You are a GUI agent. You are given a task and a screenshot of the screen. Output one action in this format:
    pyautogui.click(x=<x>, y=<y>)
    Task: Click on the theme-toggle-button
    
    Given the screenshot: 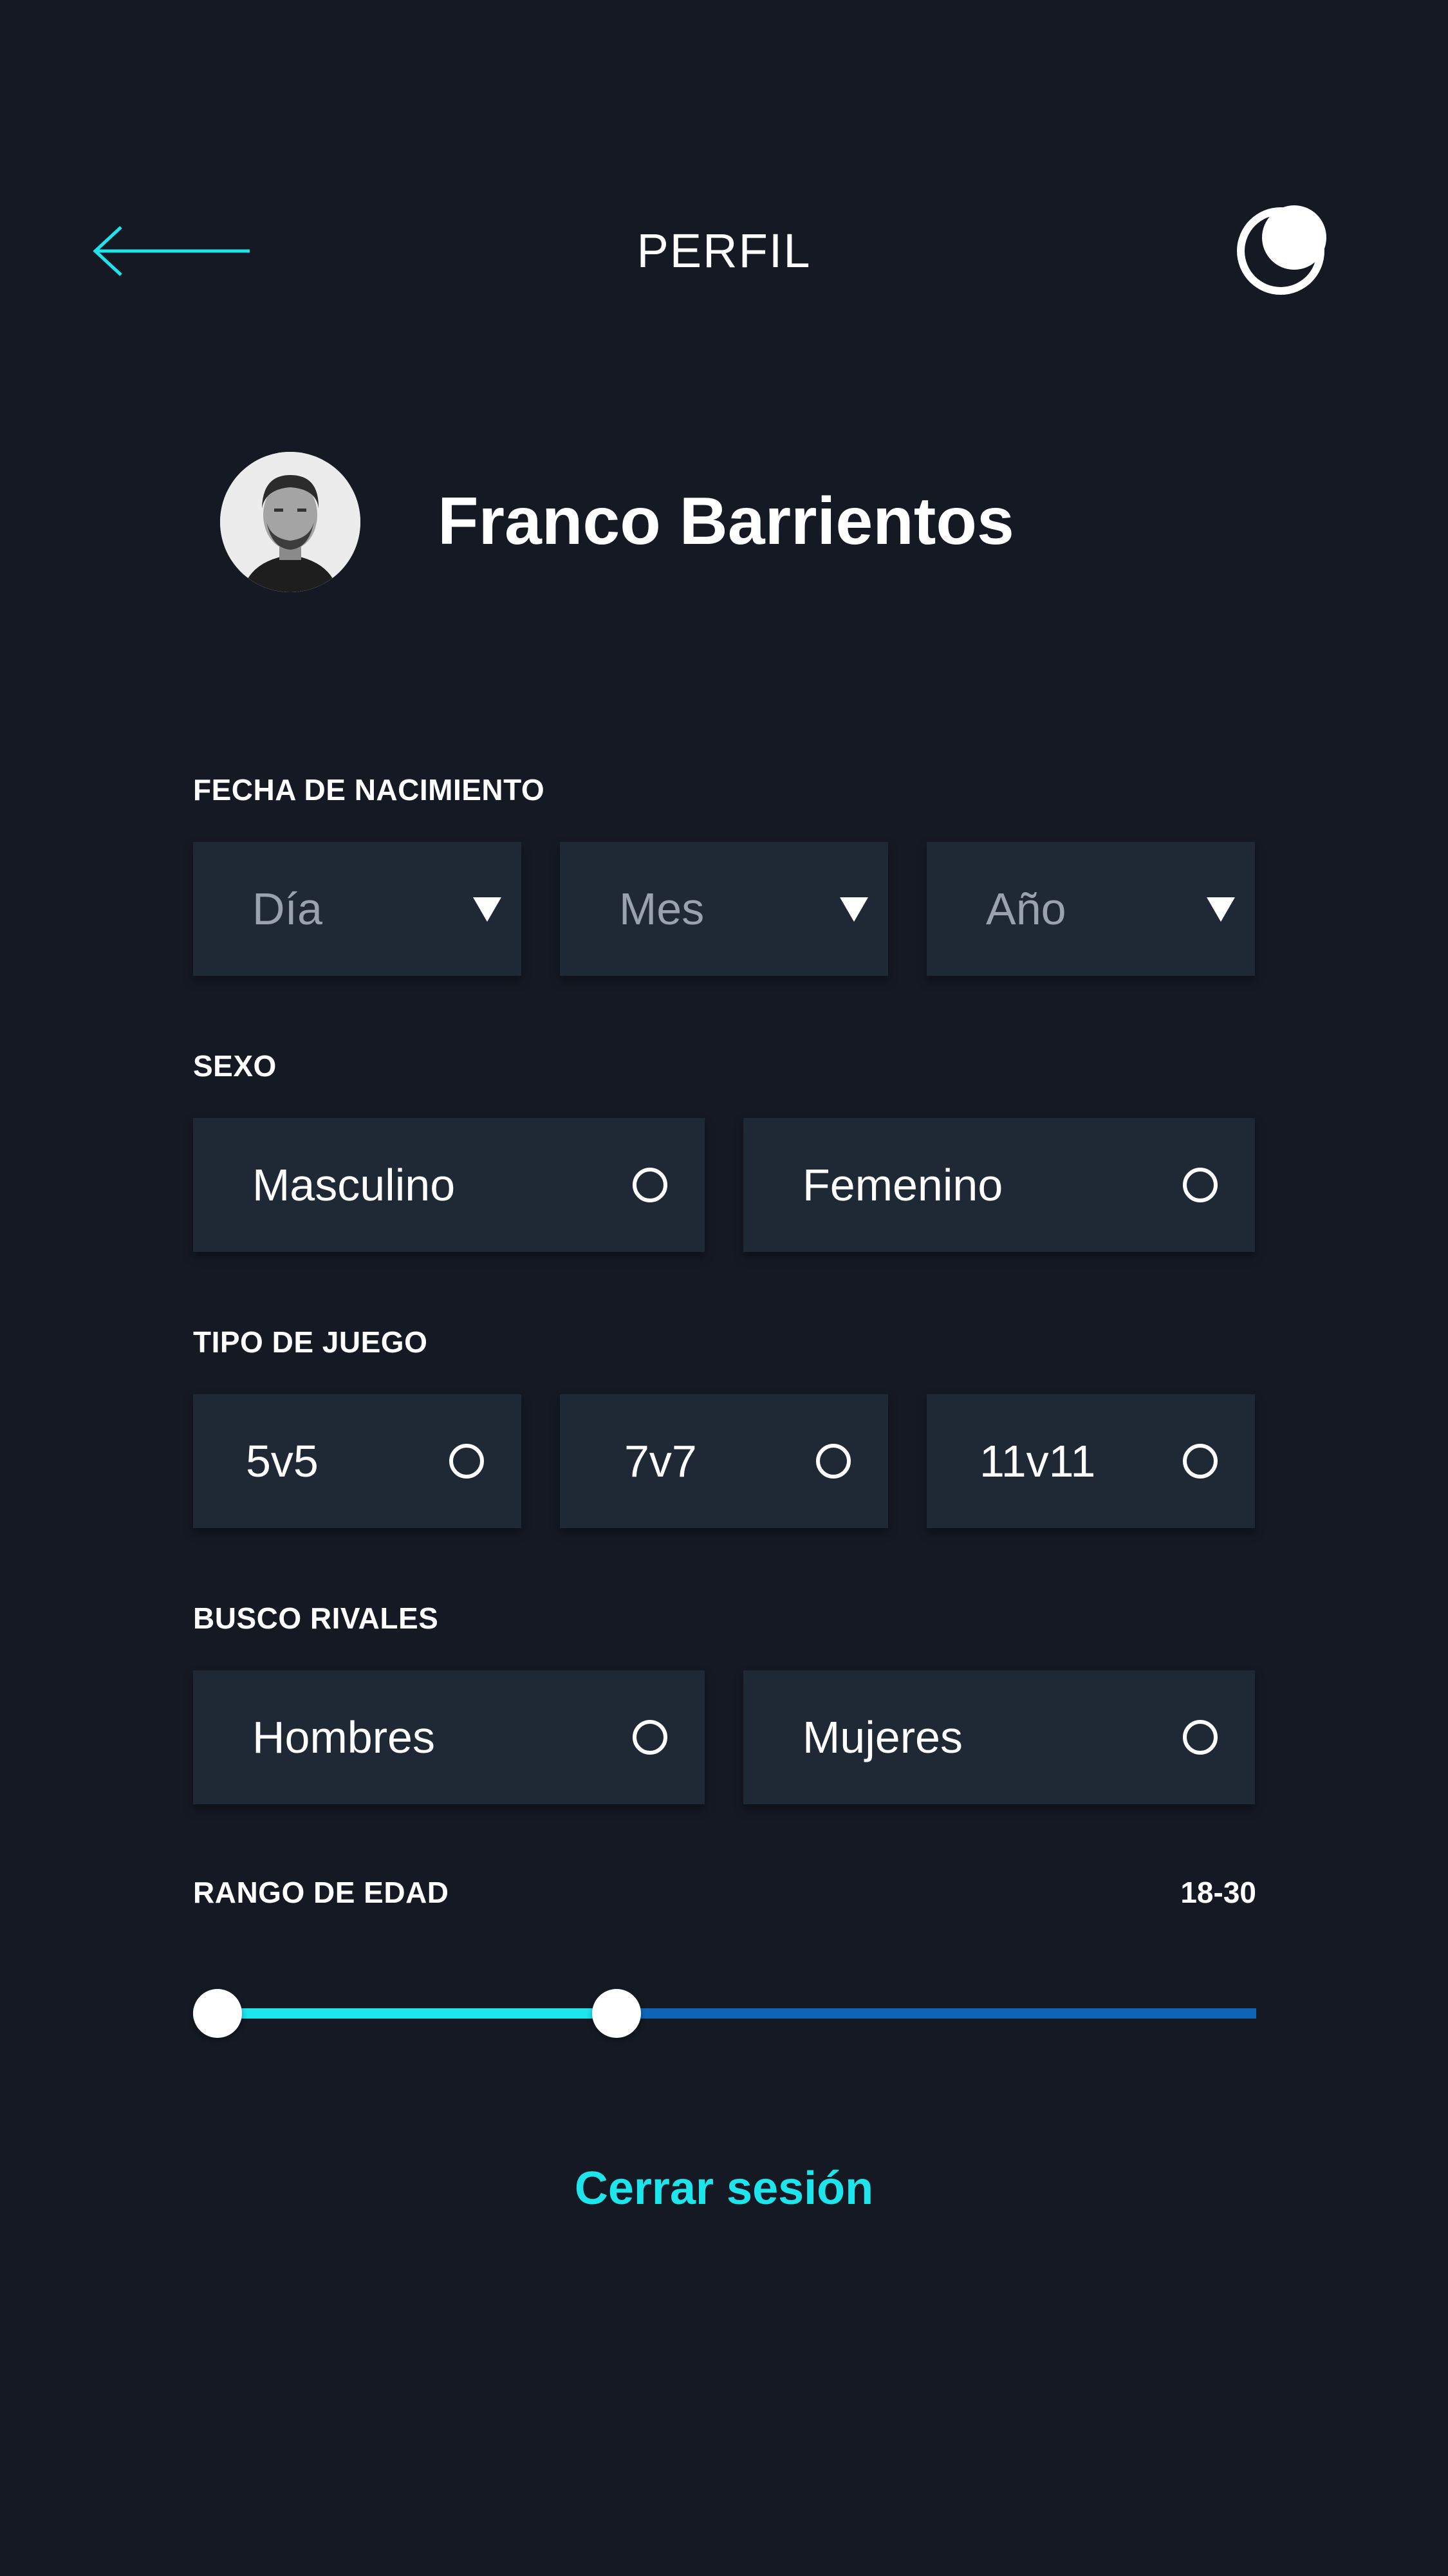 What is the action you would take?
    pyautogui.click(x=1280, y=251)
    